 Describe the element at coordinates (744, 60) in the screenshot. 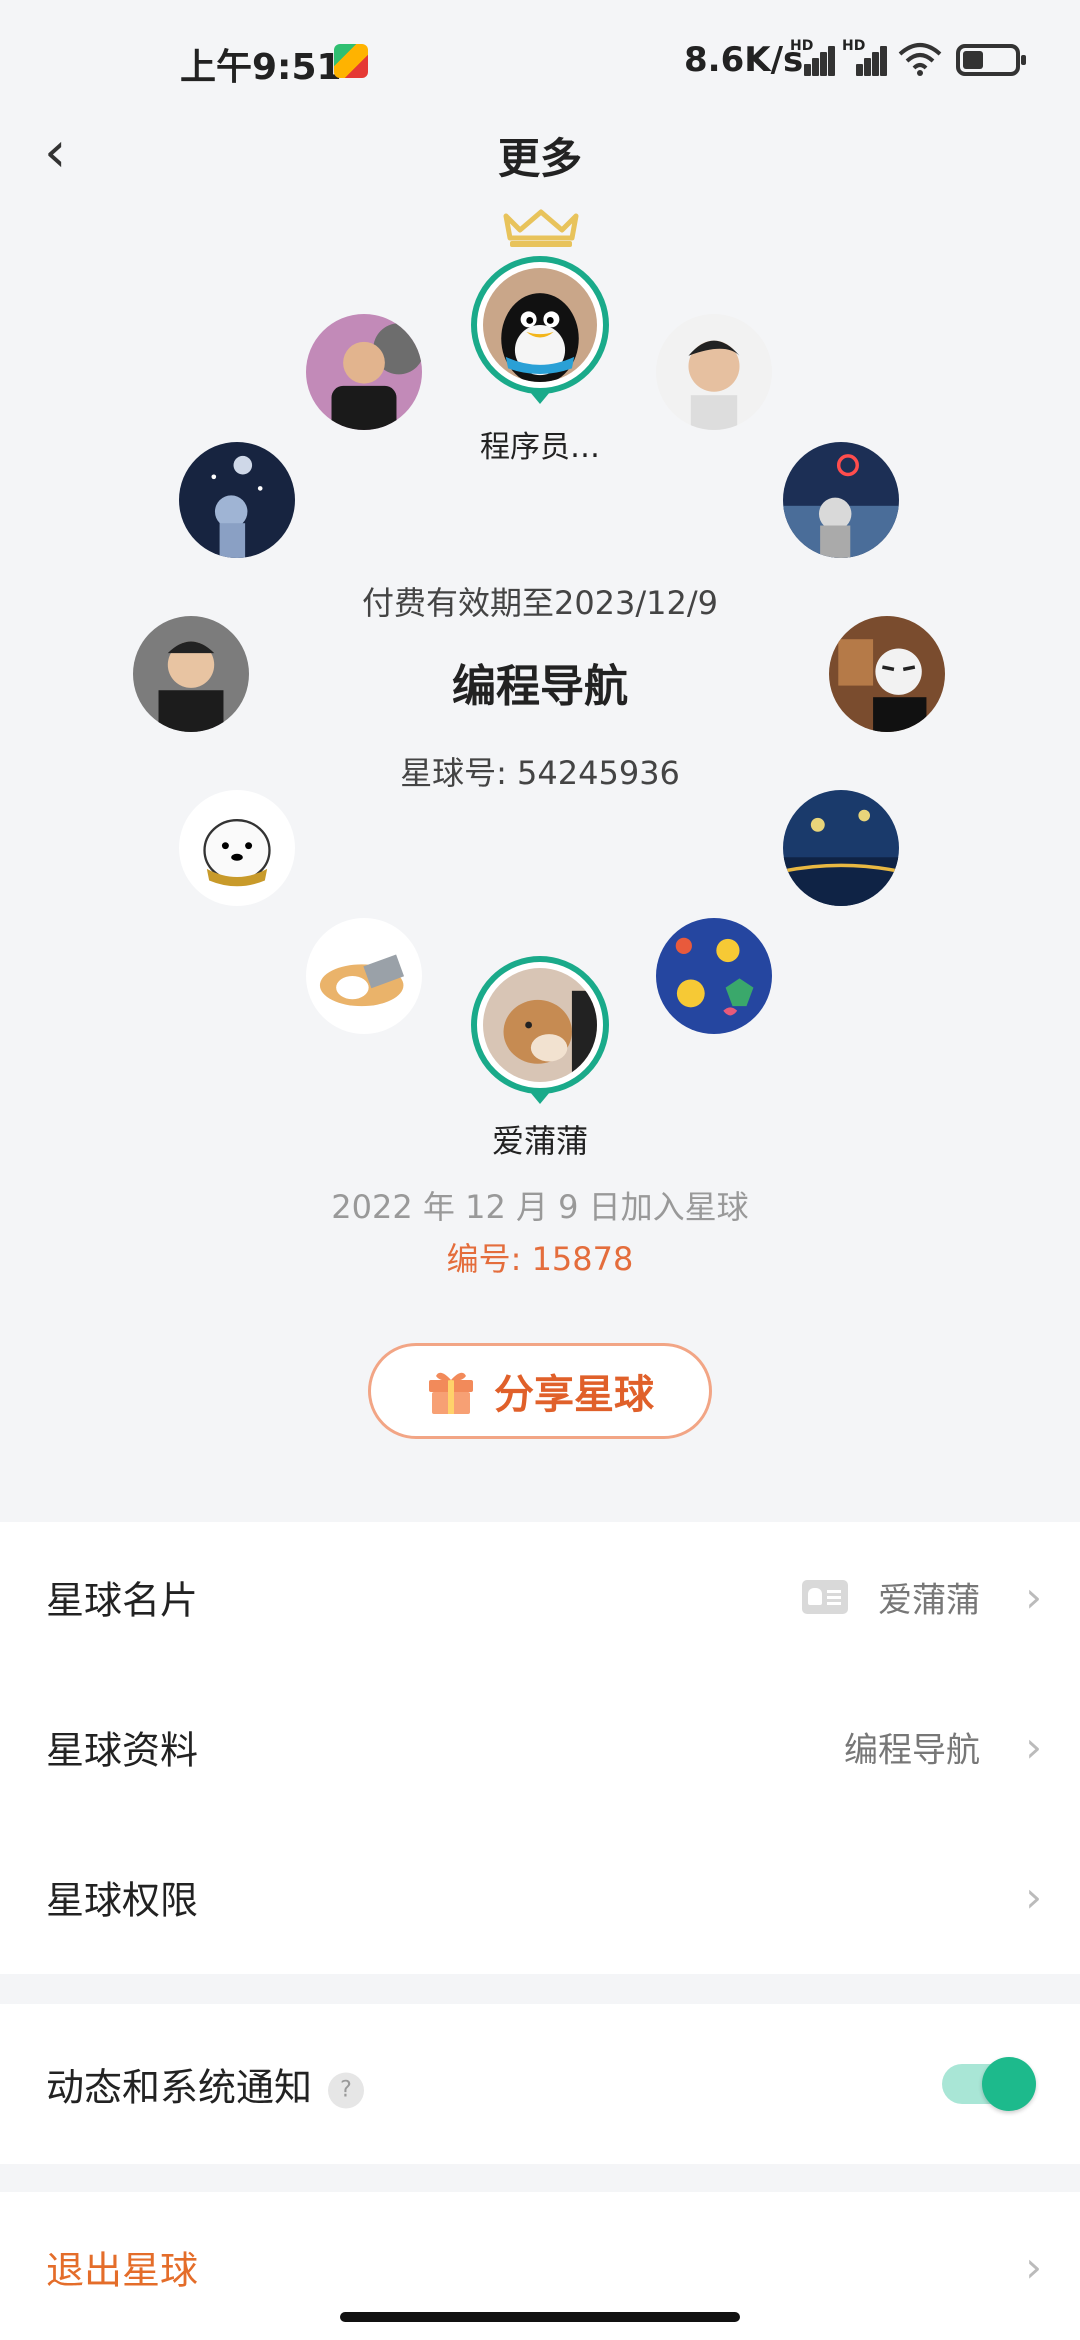

I see `network-speed: 8.6K/s` at that location.